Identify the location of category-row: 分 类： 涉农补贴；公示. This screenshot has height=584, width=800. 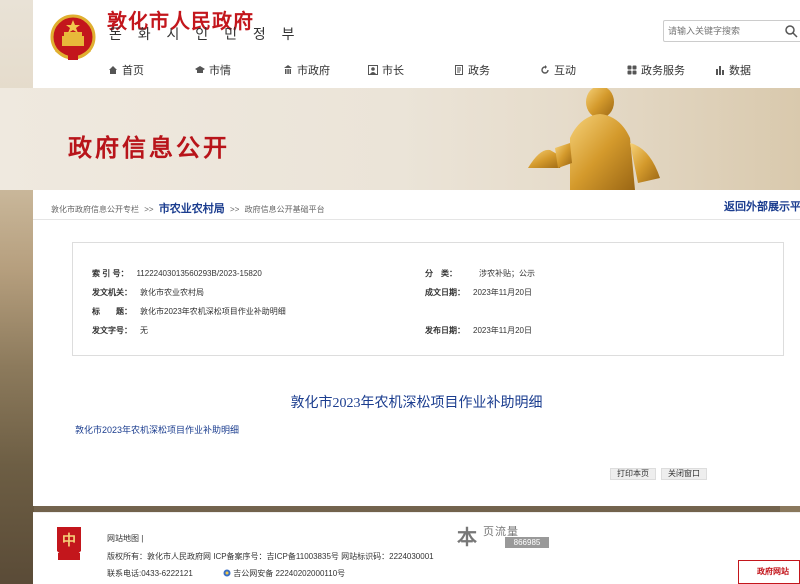
(480, 273).